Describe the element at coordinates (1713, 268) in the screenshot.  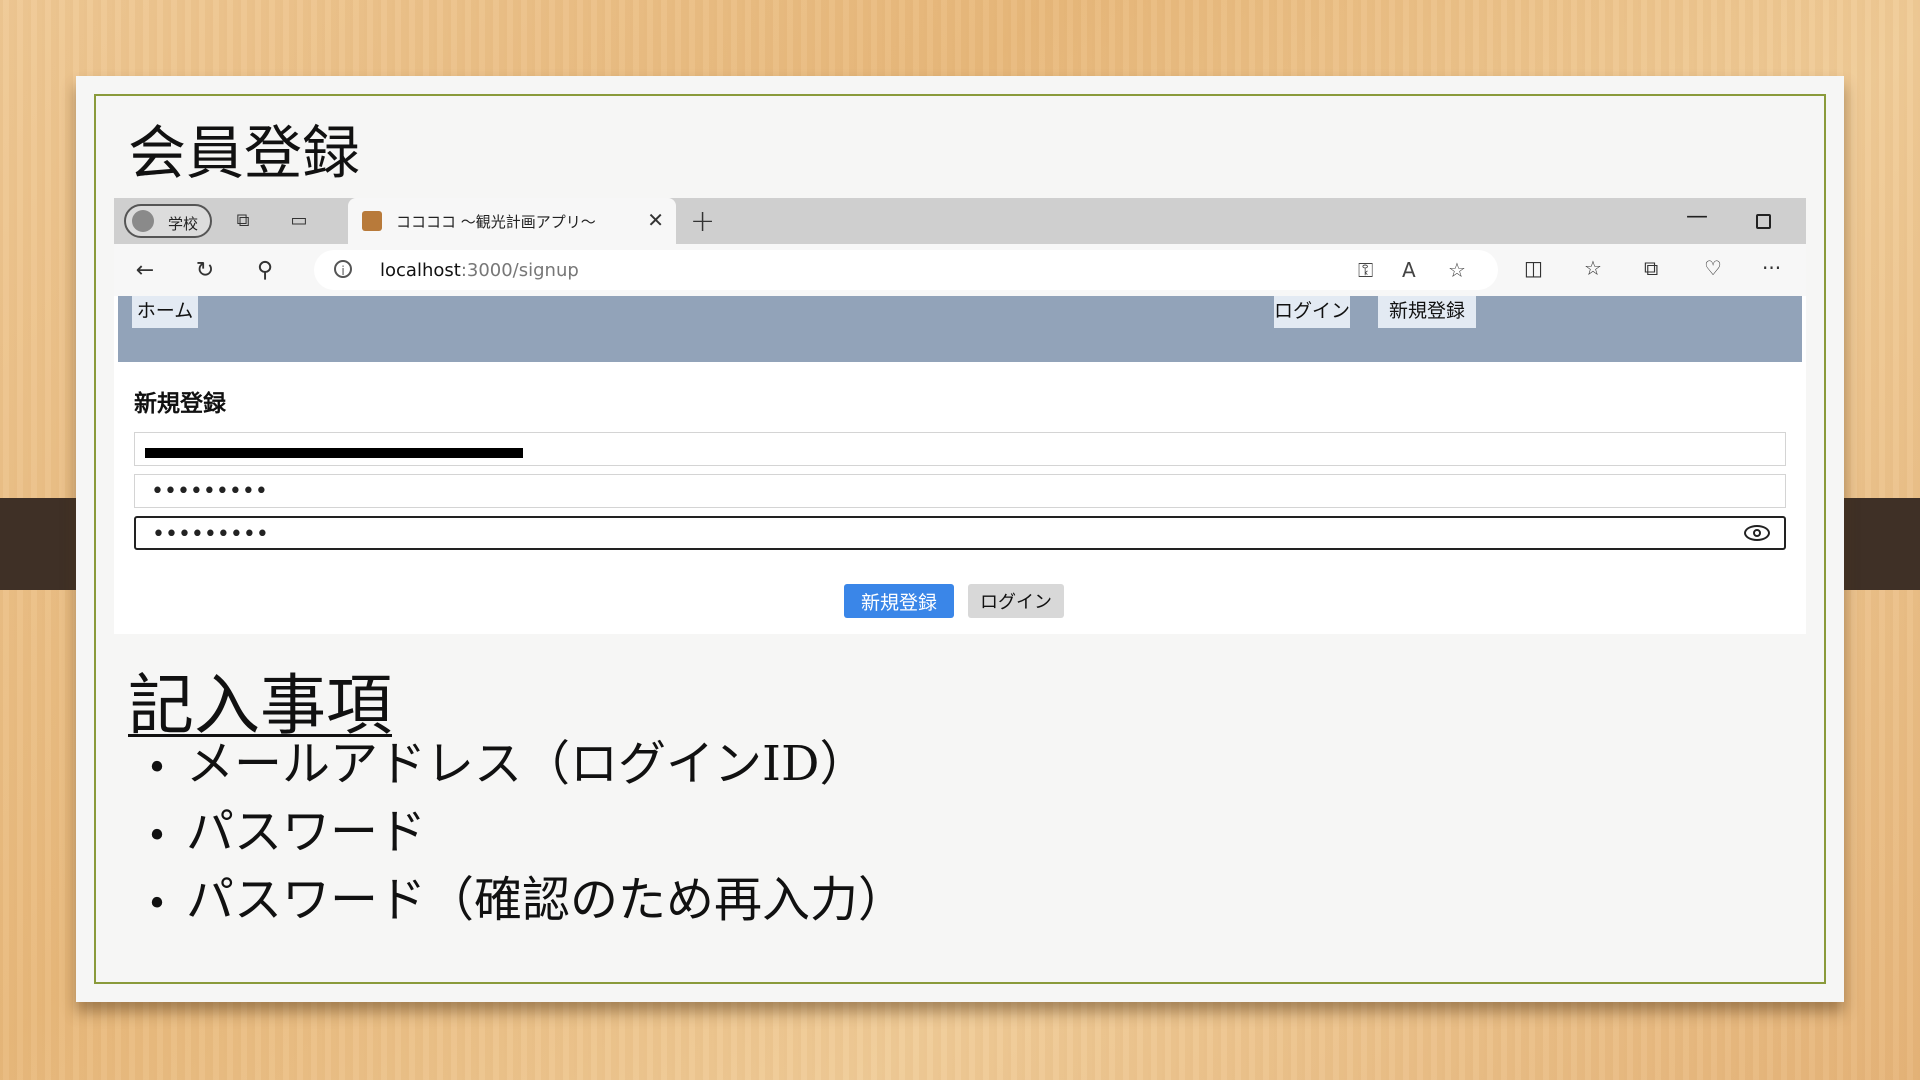
I see `browser-essentials-icon: ♡` at that location.